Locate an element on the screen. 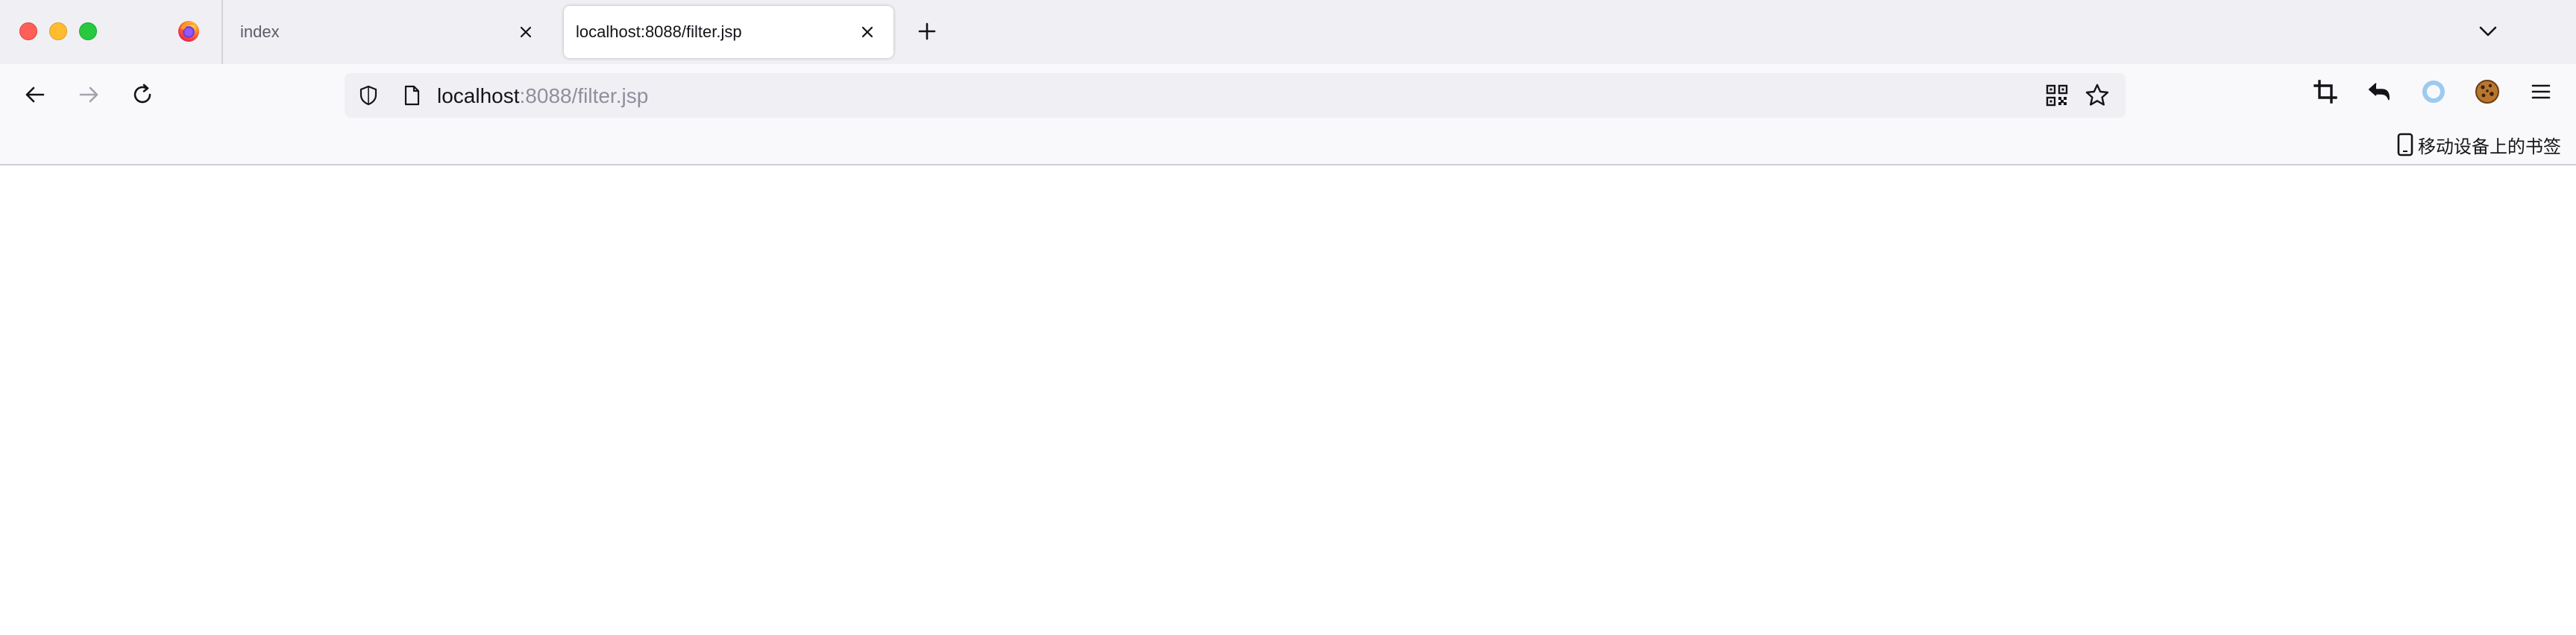  mobile-device-icon is located at coordinates (2405, 145).